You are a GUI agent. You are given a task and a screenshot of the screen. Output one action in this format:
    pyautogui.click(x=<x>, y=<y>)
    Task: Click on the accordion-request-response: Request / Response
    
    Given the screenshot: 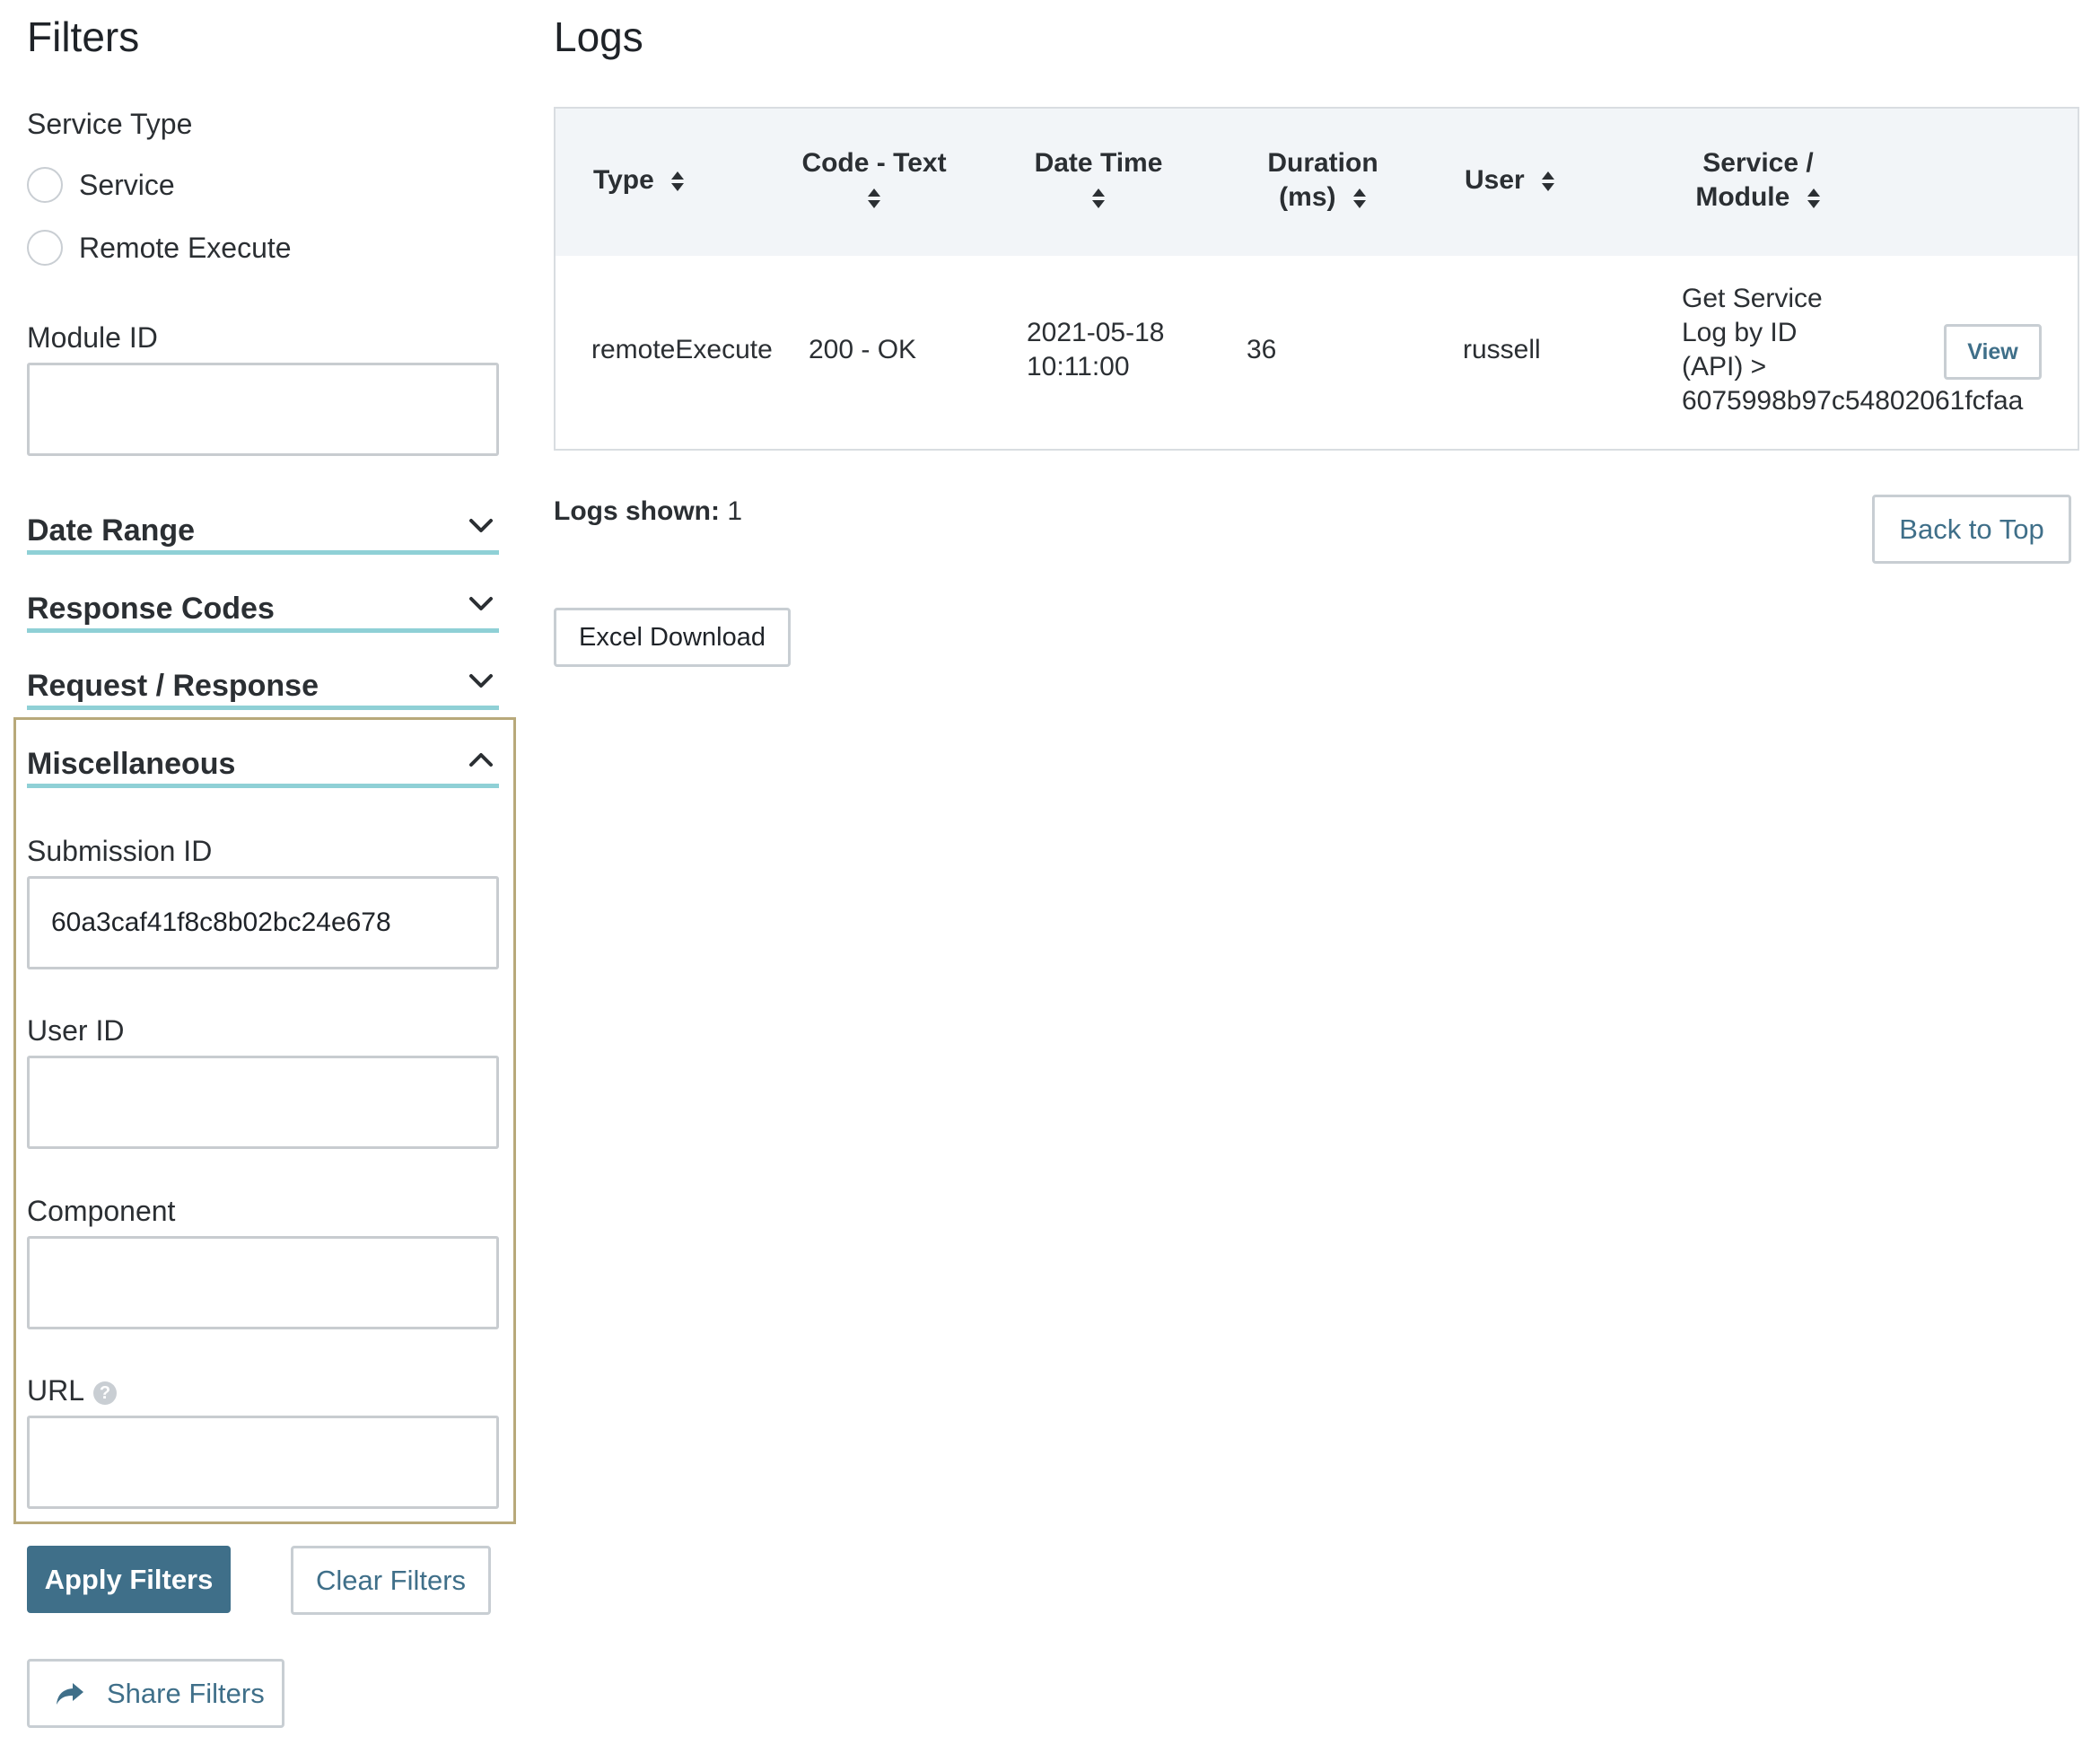 What is the action you would take?
    pyautogui.click(x=263, y=683)
    